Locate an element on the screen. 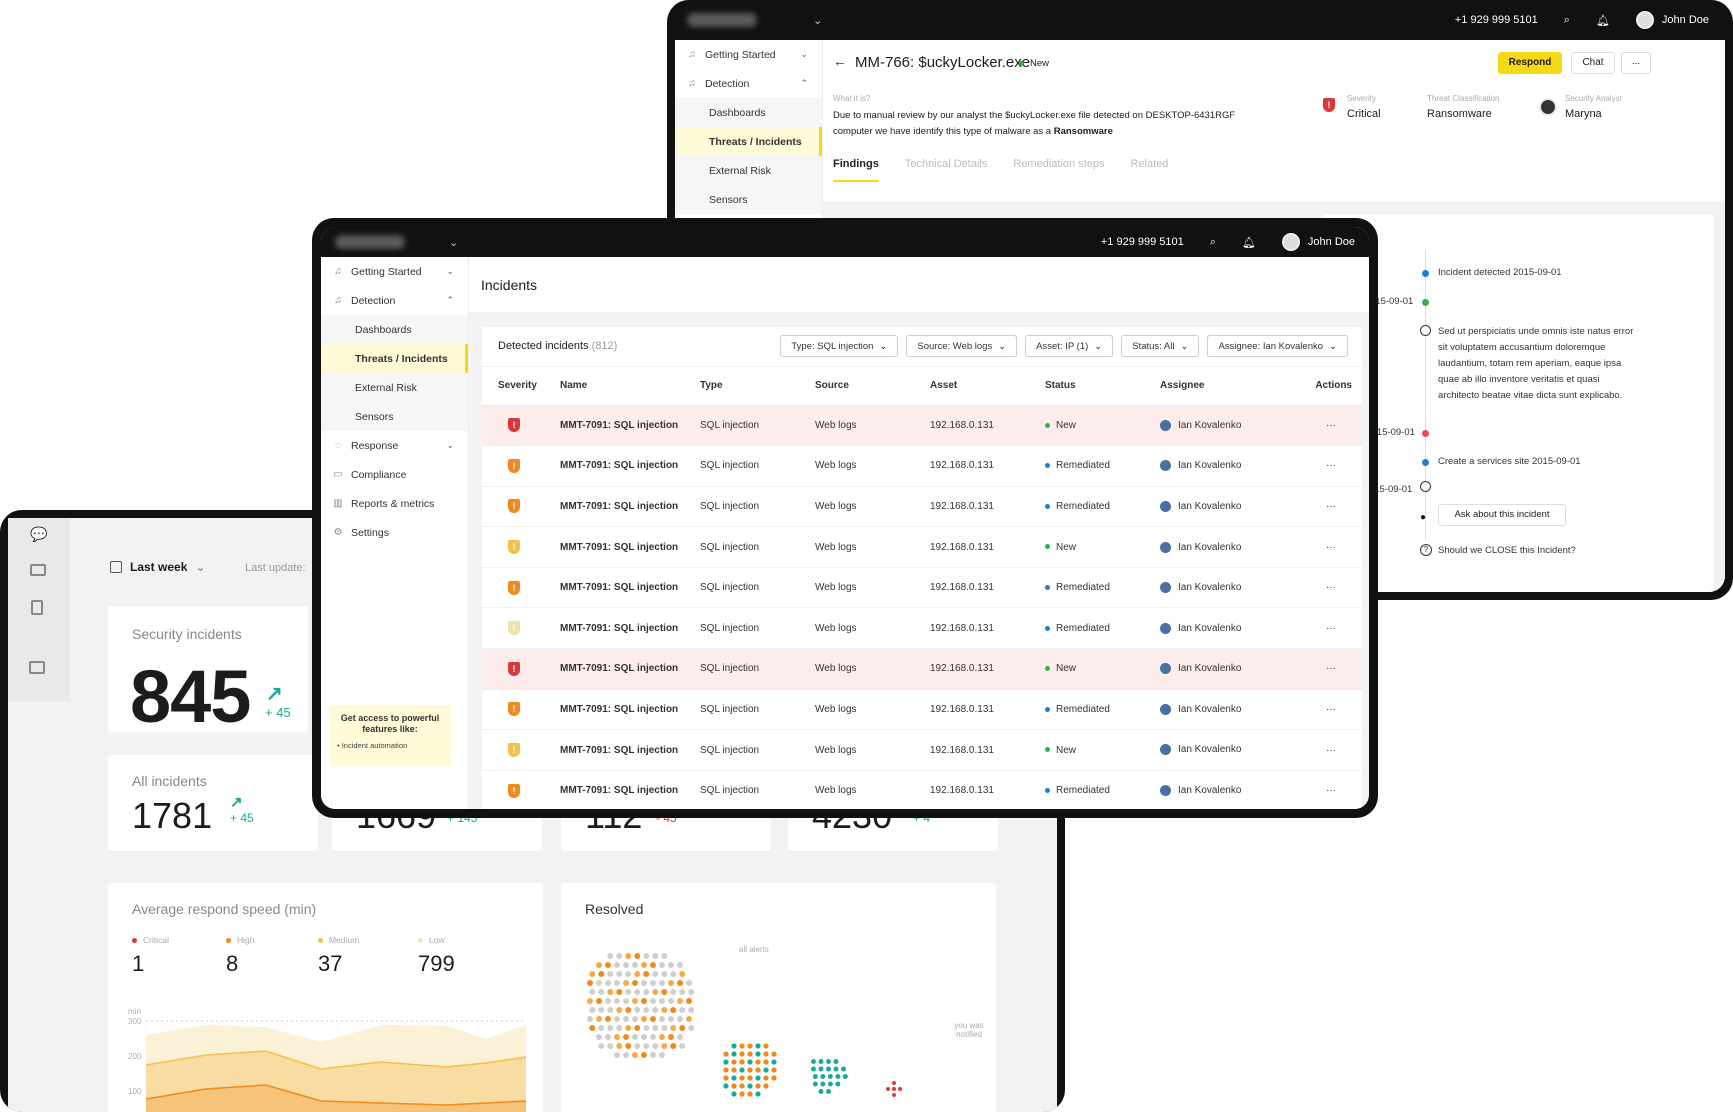  tab-technical-details: Technical Details is located at coordinates (946, 170).